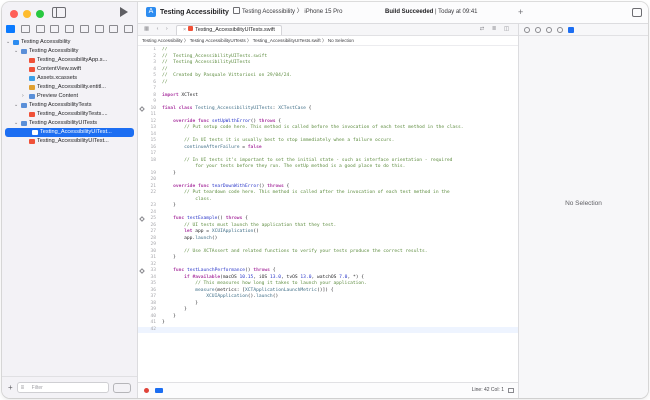 Image resolution: width=650 pixels, height=400 pixels. I want to click on folder-navigator-icon, so click(10, 29).